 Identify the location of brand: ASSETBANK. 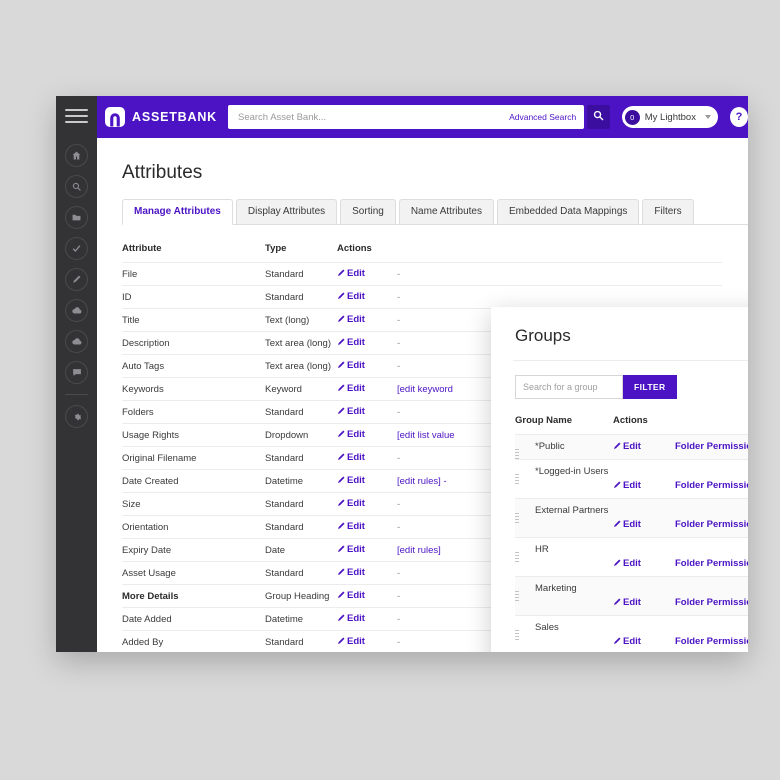
(161, 117).